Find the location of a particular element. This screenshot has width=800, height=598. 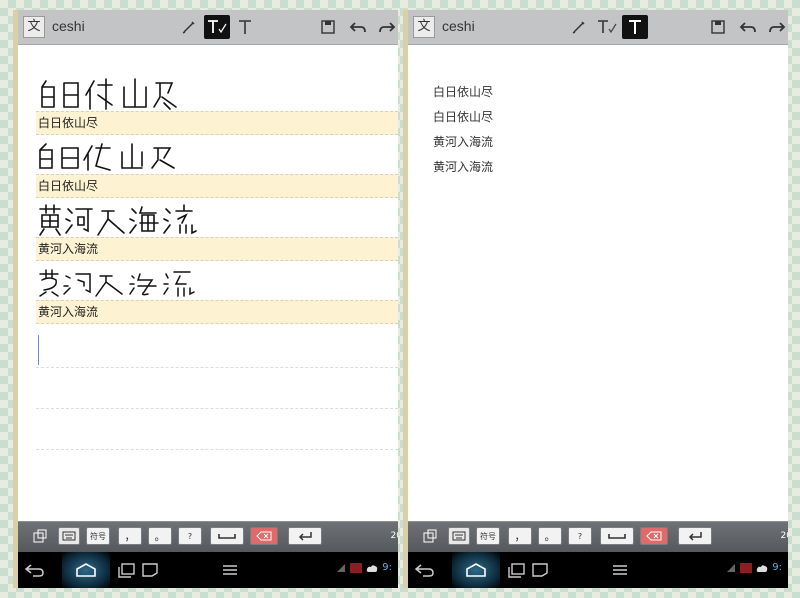

overlap-windows-icon is located at coordinates (430, 536).